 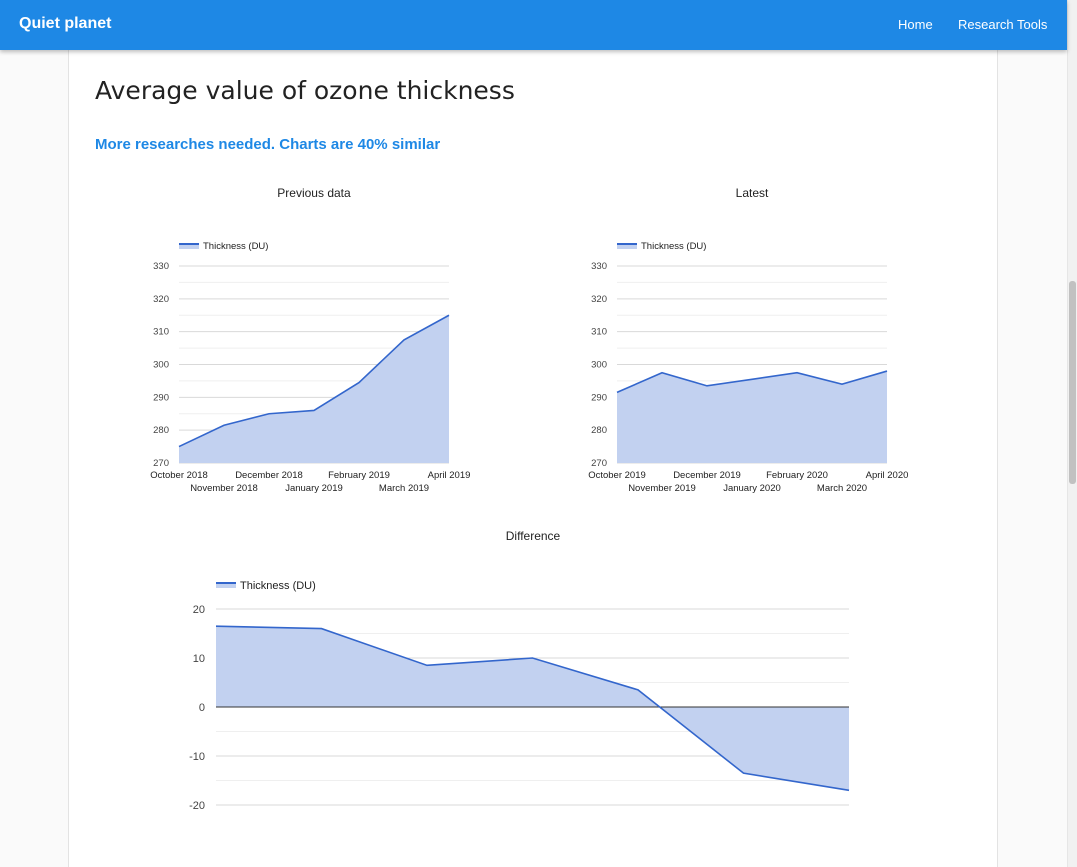 What do you see at coordinates (202, 708) in the screenshot?
I see `y-tick-label-difference: 0` at bounding box center [202, 708].